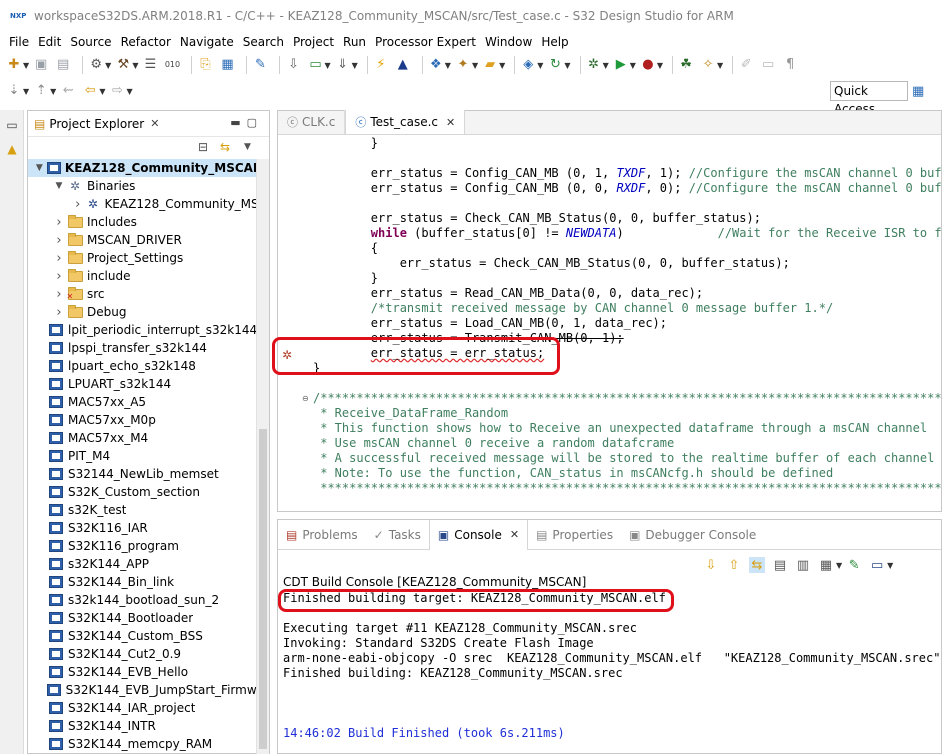 This screenshot has height=754, width=942. What do you see at coordinates (425, 42) in the screenshot?
I see `menu-processor-expert: Processor Expert` at bounding box center [425, 42].